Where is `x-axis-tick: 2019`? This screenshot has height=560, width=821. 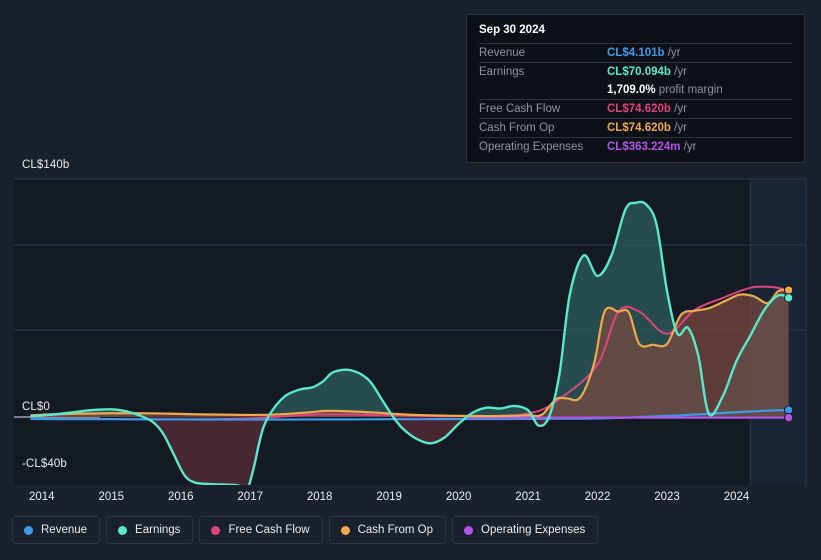
x-axis-tick: 2019 is located at coordinates (389, 497).